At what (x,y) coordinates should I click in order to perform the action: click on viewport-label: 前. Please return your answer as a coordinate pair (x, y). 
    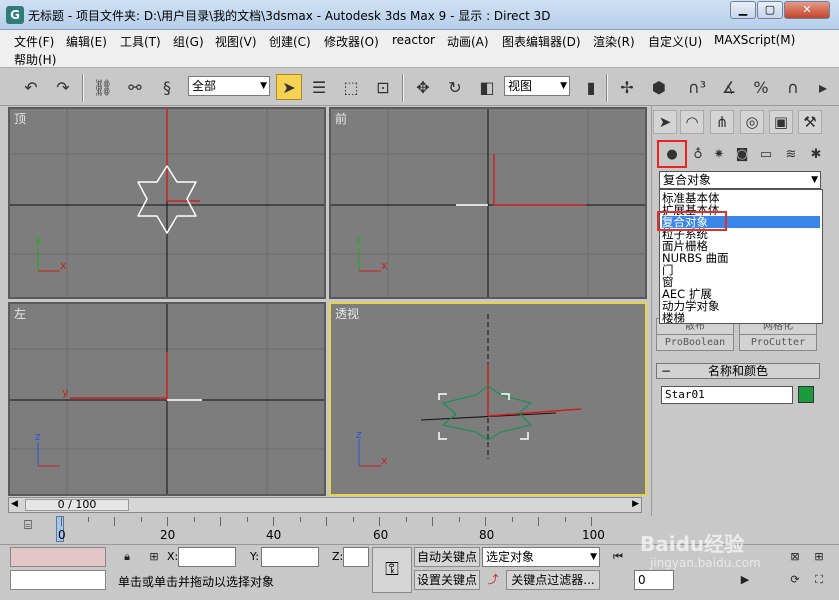
    Looking at the image, I should click on (341, 118).